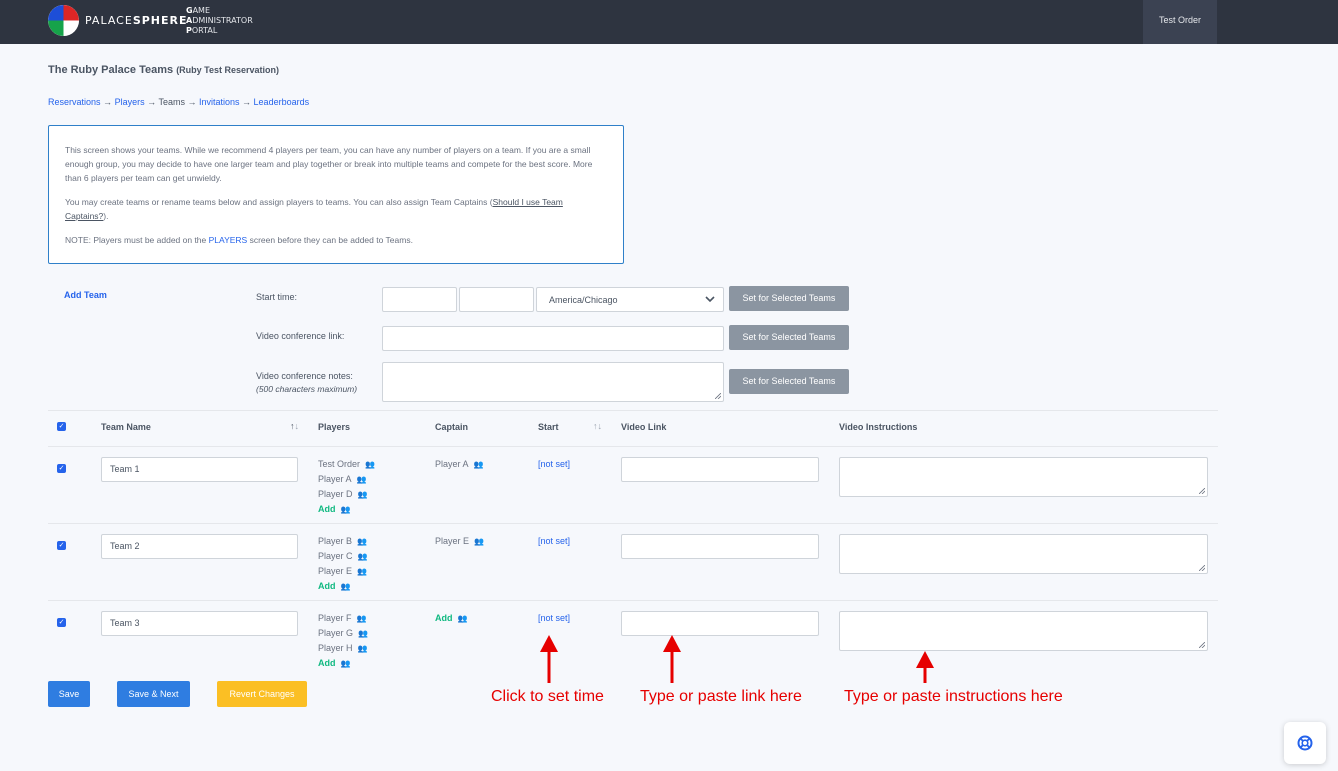  Describe the element at coordinates (789, 298) in the screenshot. I see `set-start-time-button: Set for Selected Teams` at that location.